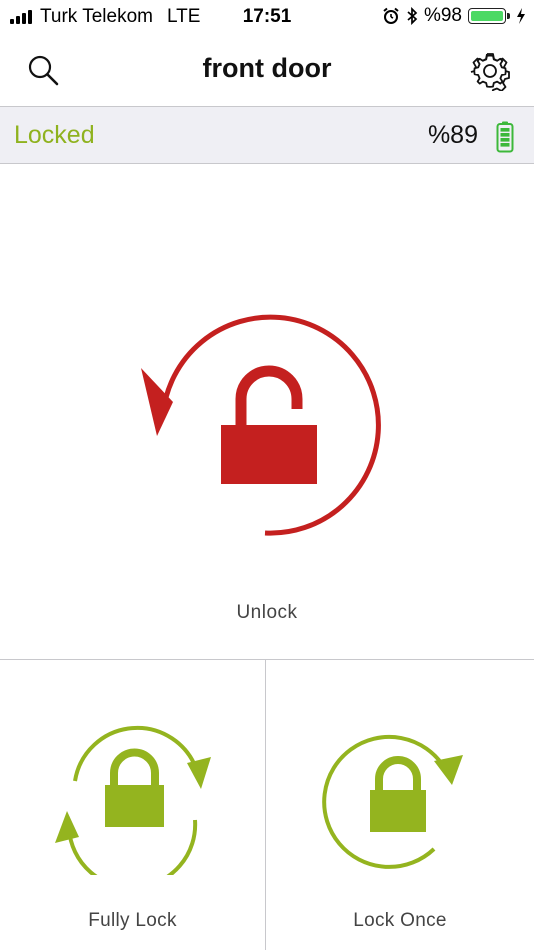 This screenshot has height=950, width=534. Describe the element at coordinates (267, 612) in the screenshot. I see `unlock-label: Unlock` at that location.